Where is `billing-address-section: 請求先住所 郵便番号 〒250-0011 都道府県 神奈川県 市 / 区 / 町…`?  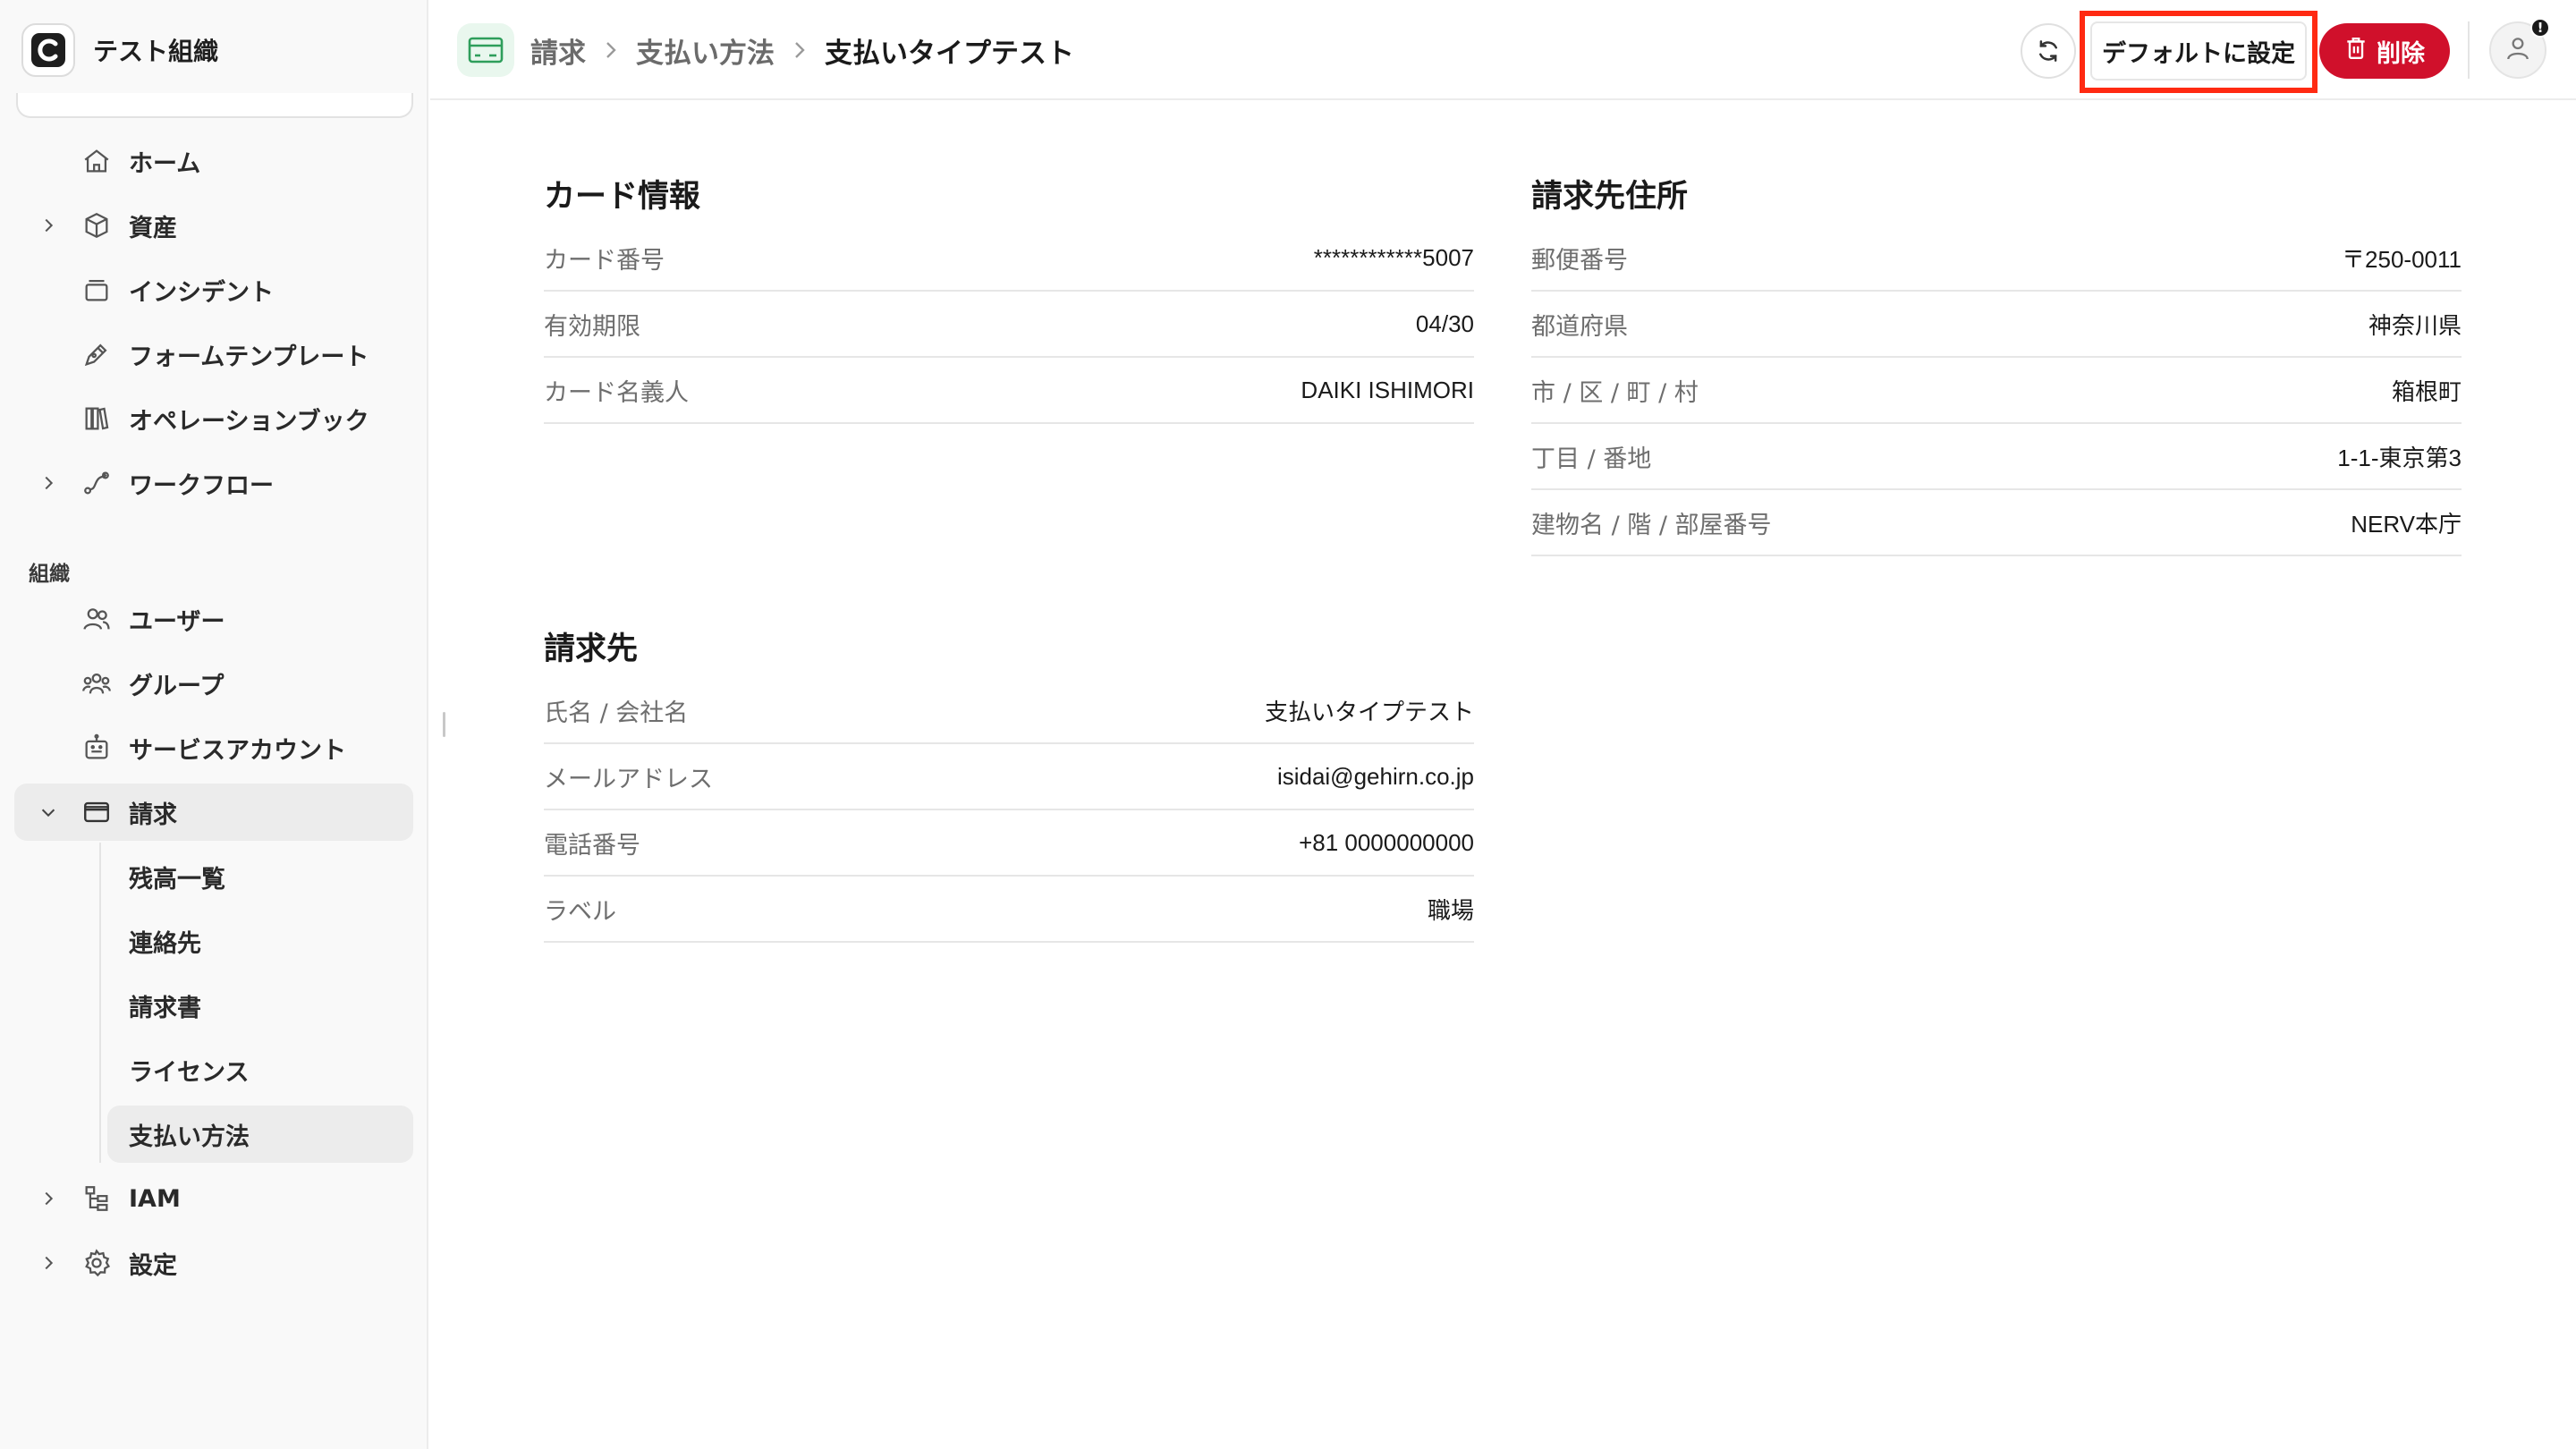 billing-address-section: 請求先住所 郵便番号 〒250-0011 都道府県 神奈川県 市 / 区 / 町… is located at coordinates (1996, 365).